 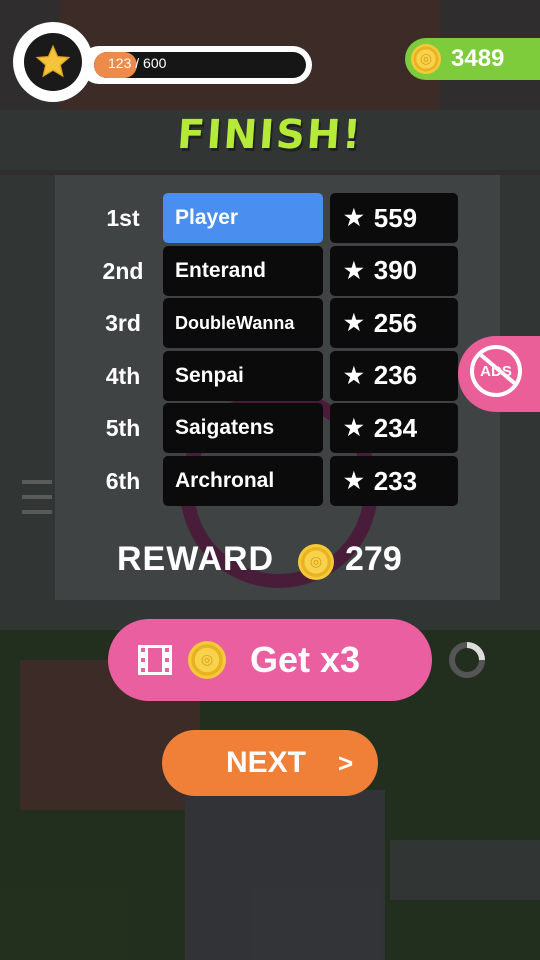 I want to click on score-box: ★ 256, so click(x=394, y=323).